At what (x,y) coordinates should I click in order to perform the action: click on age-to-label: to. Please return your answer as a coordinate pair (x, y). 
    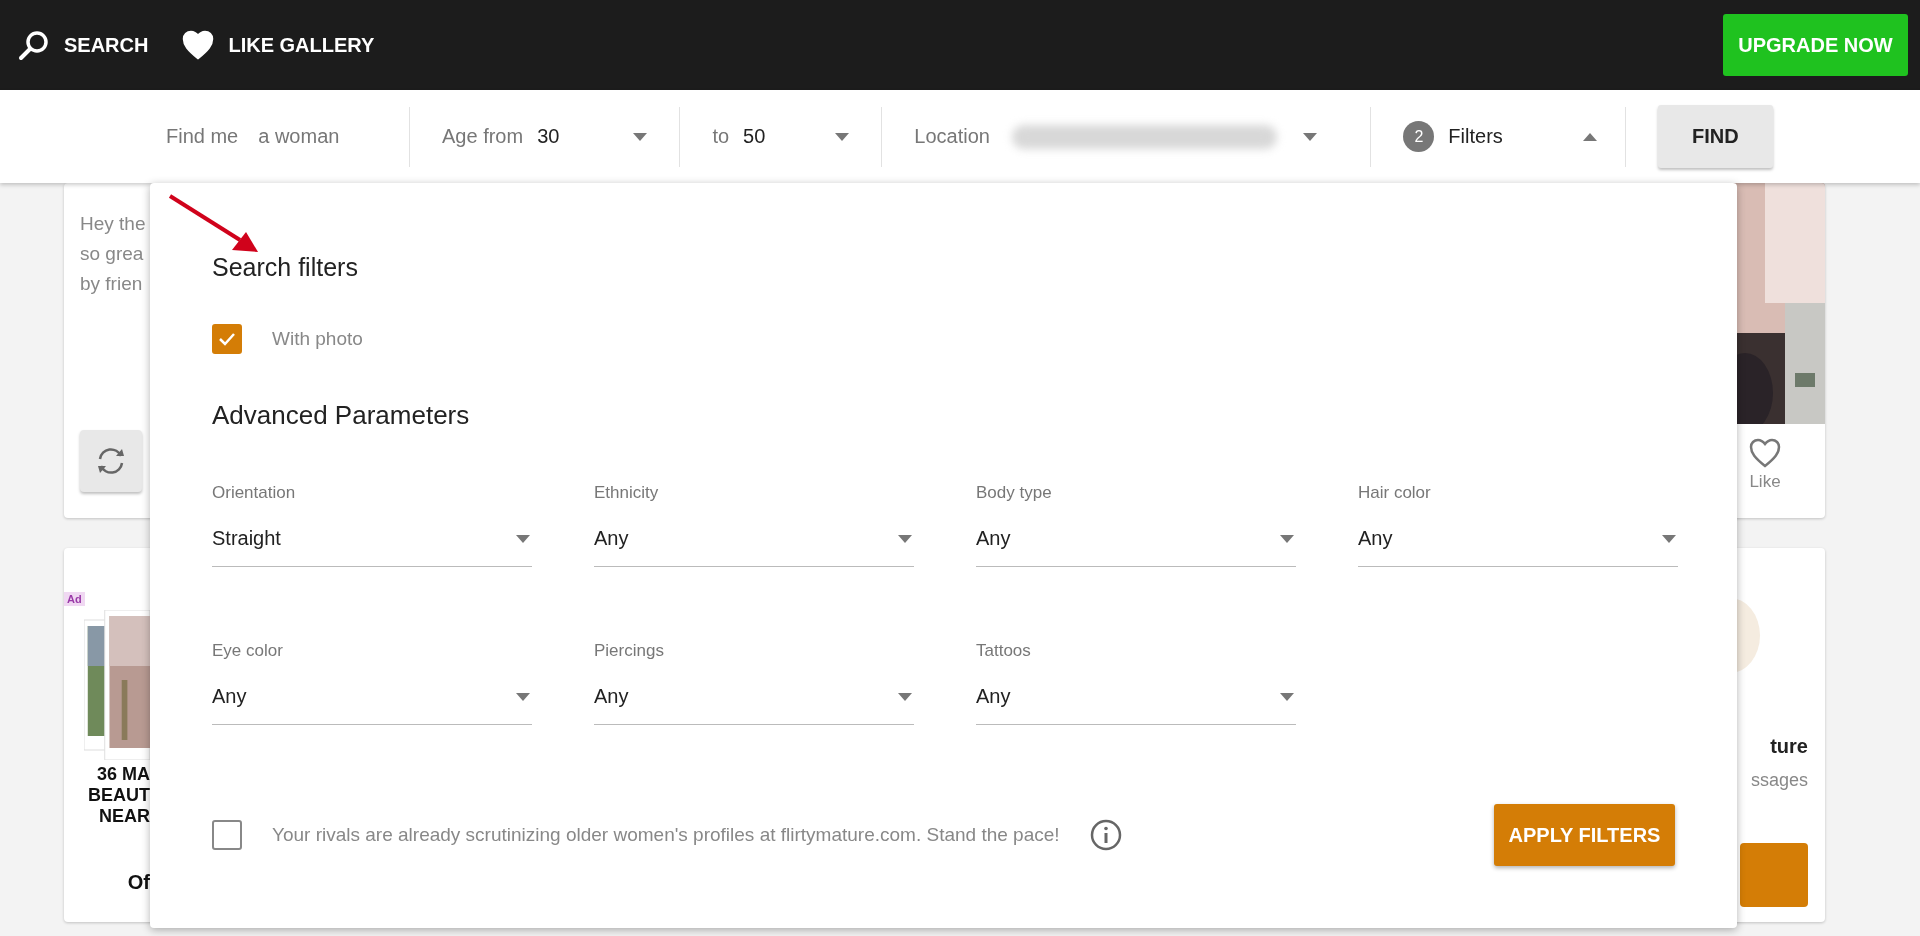
    Looking at the image, I should click on (721, 136).